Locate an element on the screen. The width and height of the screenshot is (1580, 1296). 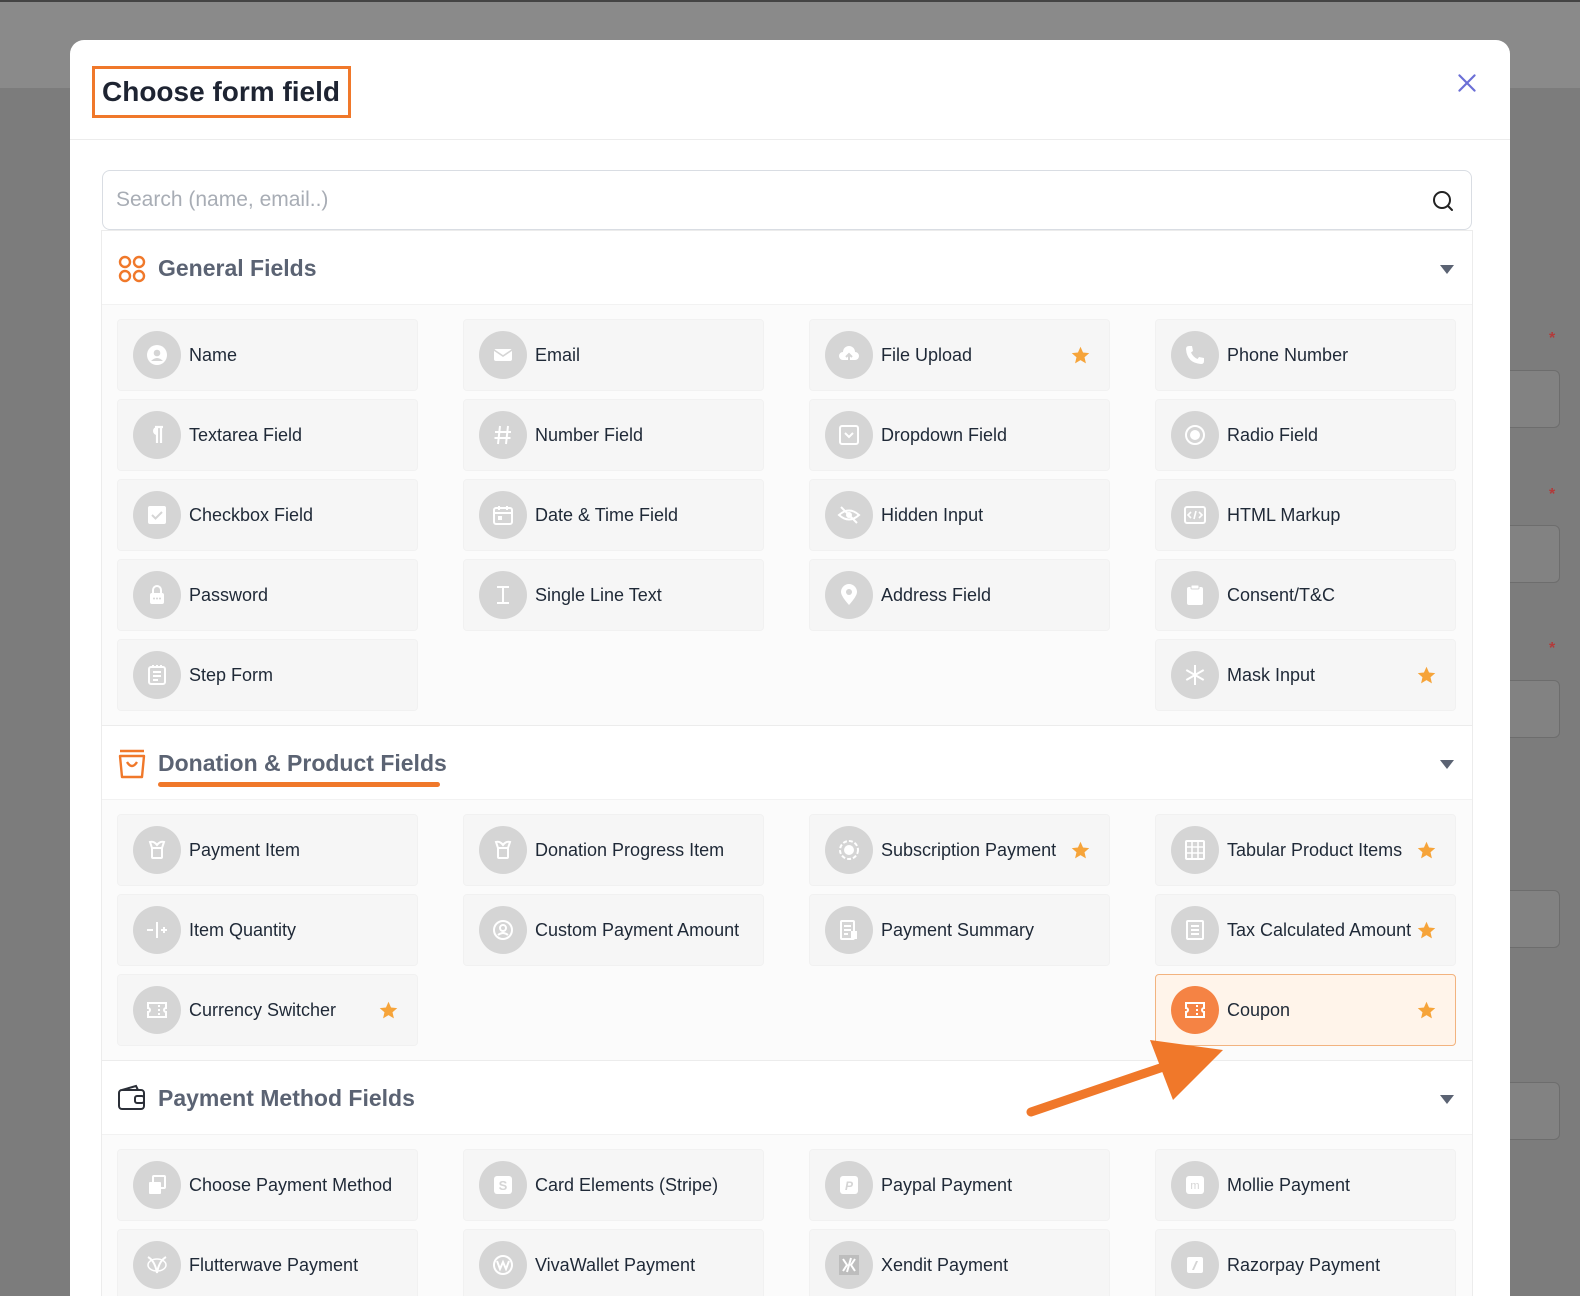
field-label: Razorpay Payment is located at coordinates (1304, 1264).